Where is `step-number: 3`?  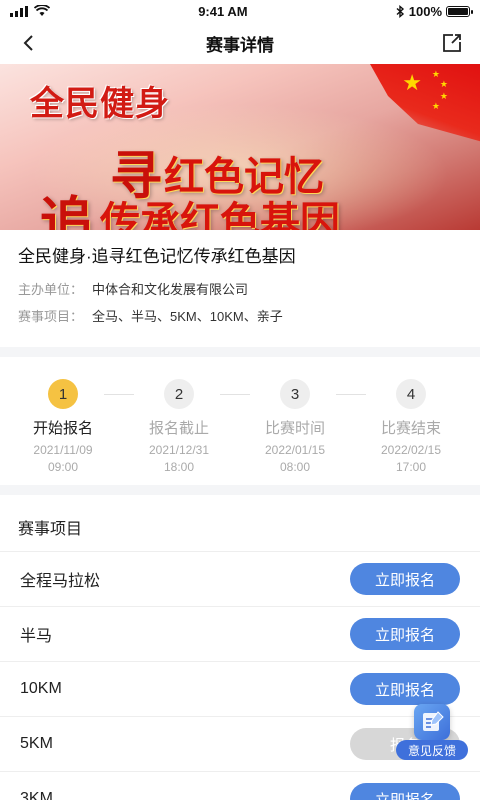
step-number: 3 is located at coordinates (295, 394).